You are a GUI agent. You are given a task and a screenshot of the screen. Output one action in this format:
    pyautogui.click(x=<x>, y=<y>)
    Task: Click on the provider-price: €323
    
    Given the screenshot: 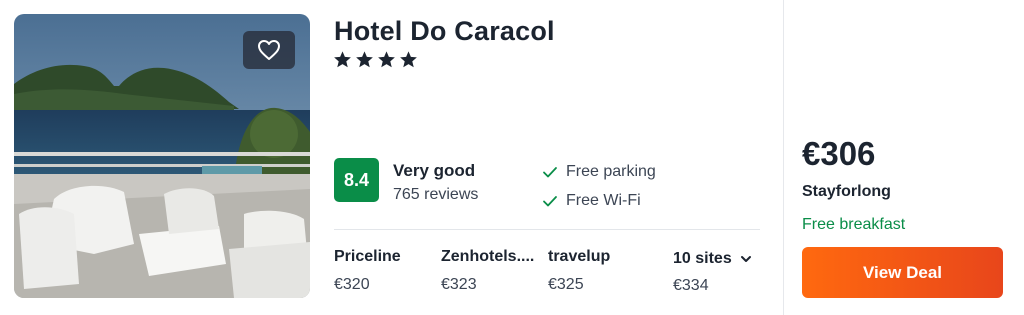 What is the action you would take?
    pyautogui.click(x=459, y=284)
    